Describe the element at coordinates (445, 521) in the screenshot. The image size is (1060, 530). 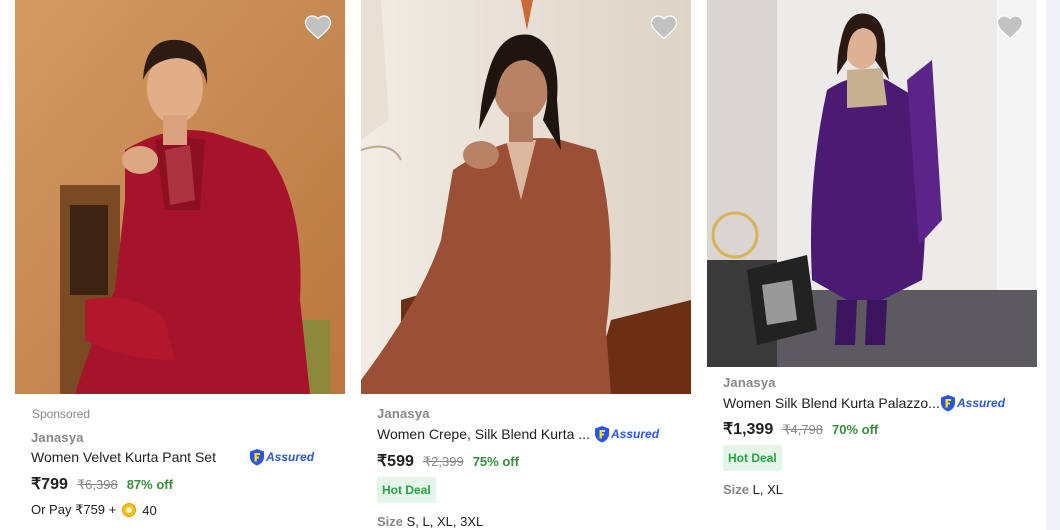
I see `size-values: S, L, XL, 3XL` at that location.